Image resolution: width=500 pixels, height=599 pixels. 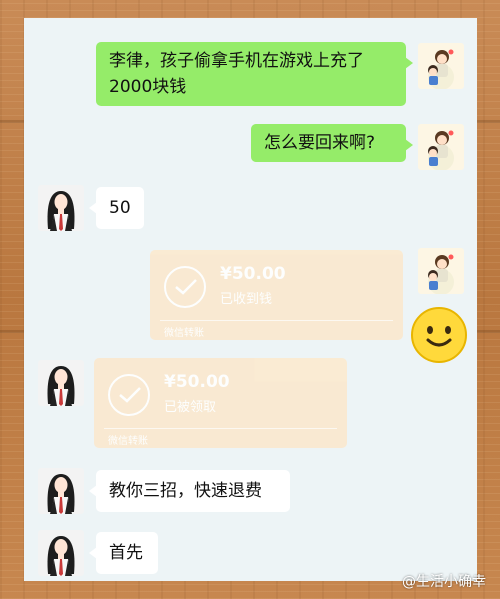 I want to click on watermark-text: @生活小确幸, so click(x=444, y=582).